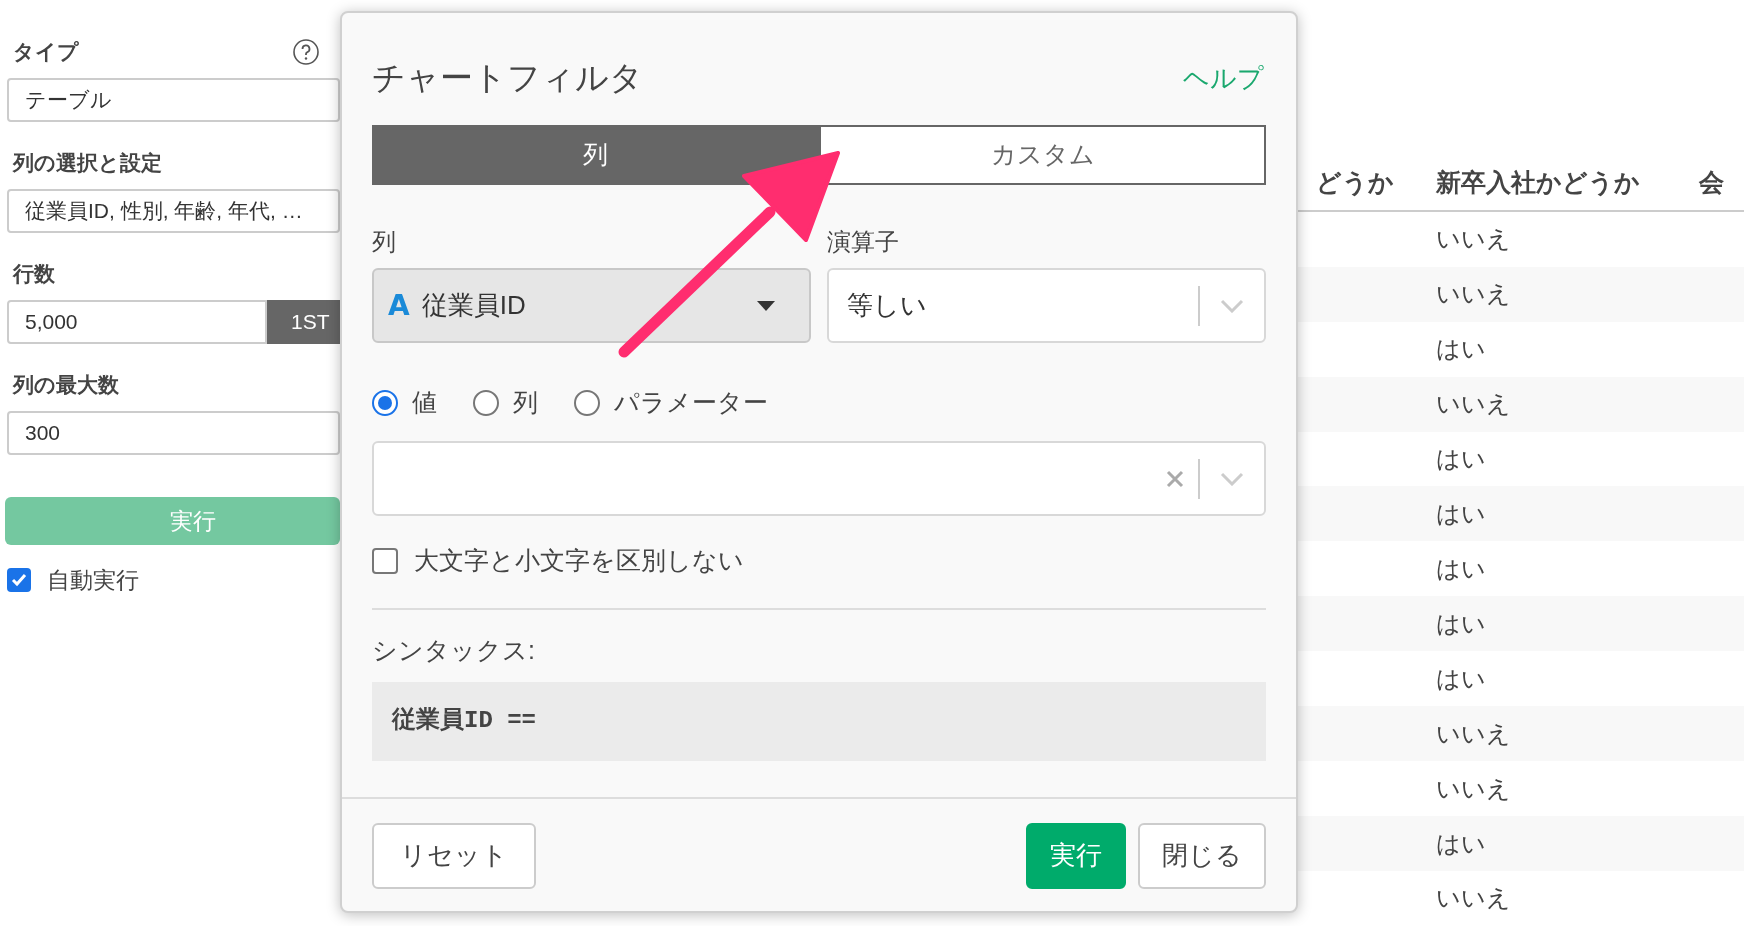 The height and width of the screenshot is (926, 1744). I want to click on operator-select: 等しい, so click(1046, 305).